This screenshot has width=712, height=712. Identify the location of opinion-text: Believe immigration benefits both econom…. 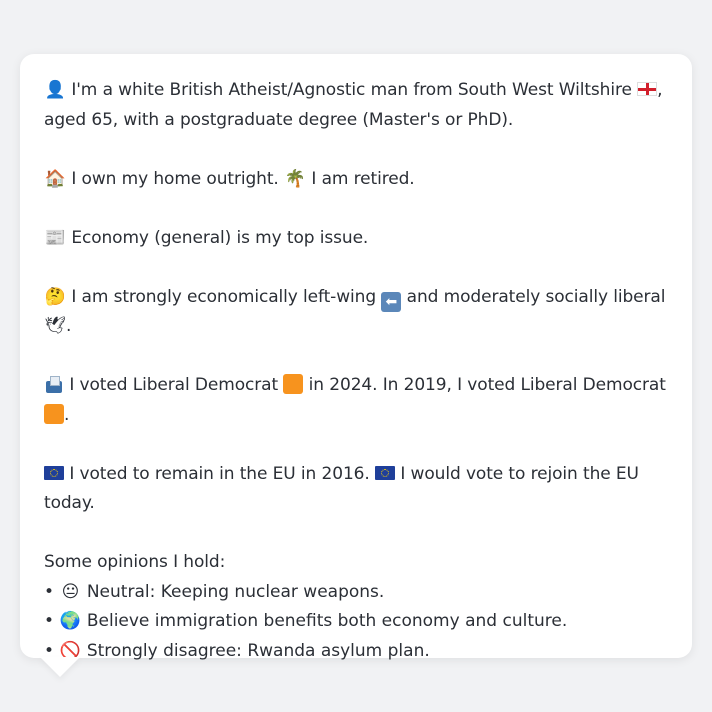
(327, 621).